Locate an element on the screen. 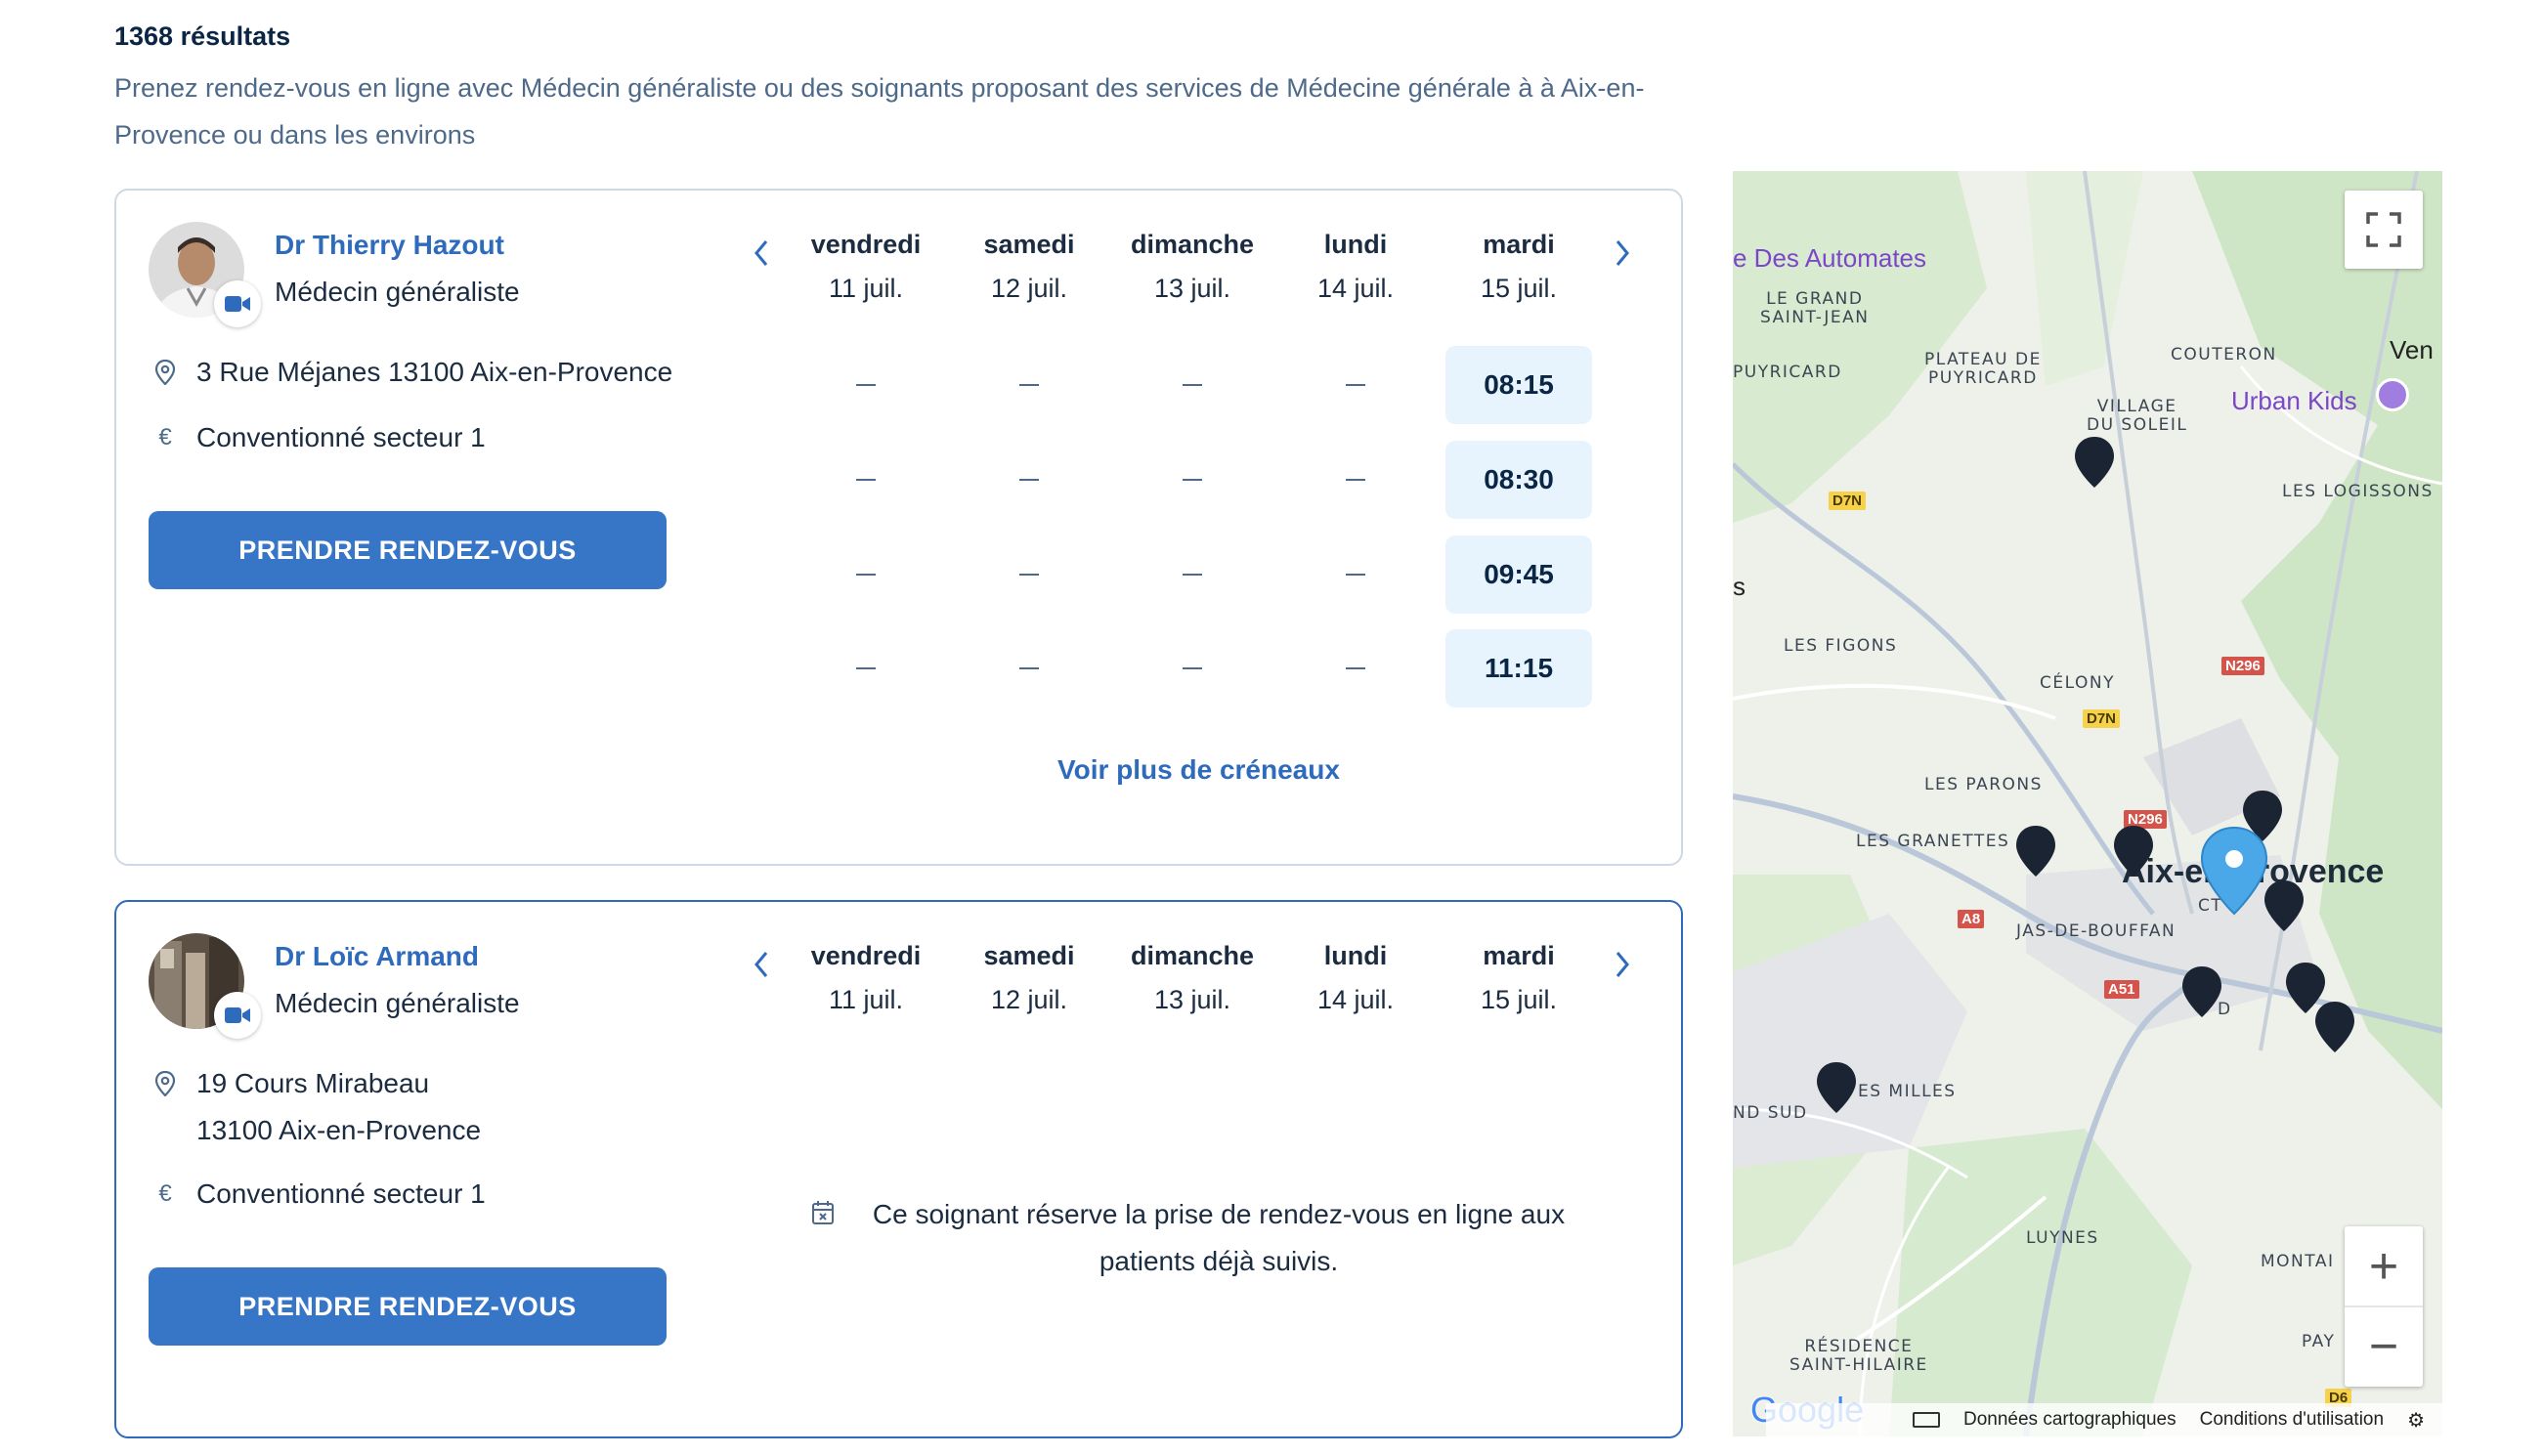  more-slots-link: Voir plus de créneaux is located at coordinates (1198, 770).